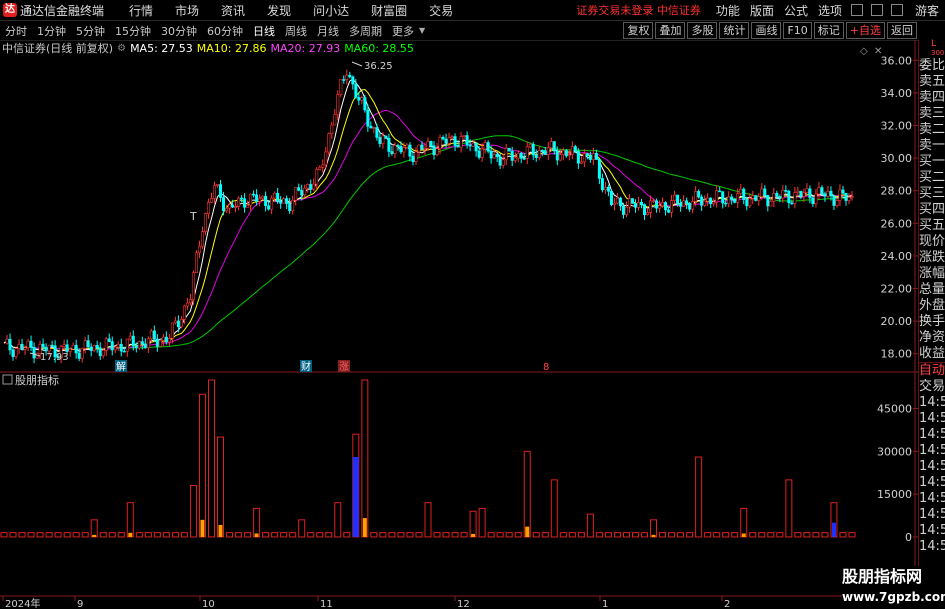 The image size is (945, 609). What do you see at coordinates (932, 370) in the screenshot?
I see `quote-field: 自动` at bounding box center [932, 370].